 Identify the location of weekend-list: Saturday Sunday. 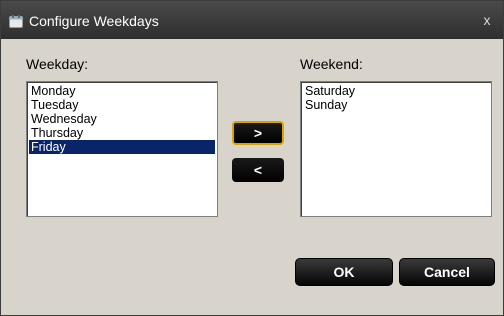
(396, 98).